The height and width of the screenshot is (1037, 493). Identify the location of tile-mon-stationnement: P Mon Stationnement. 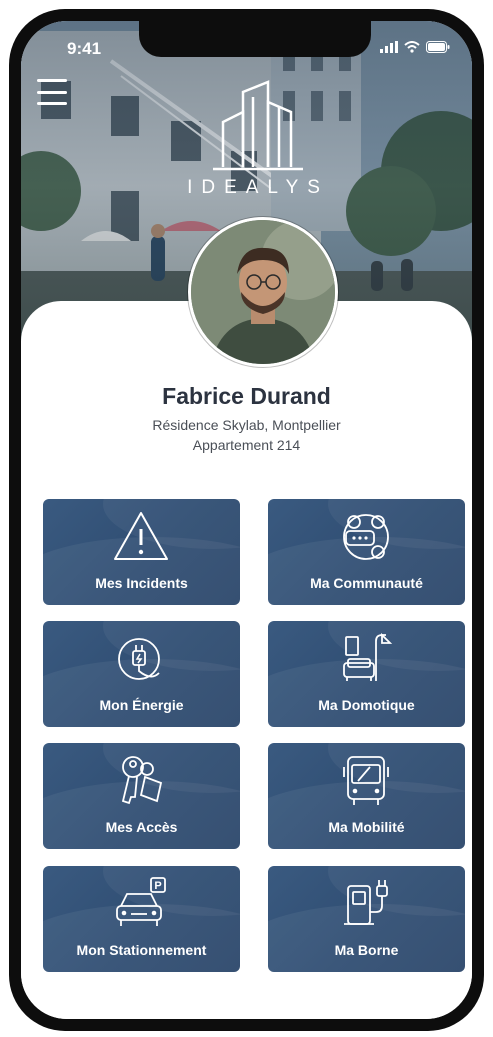
(141, 919).